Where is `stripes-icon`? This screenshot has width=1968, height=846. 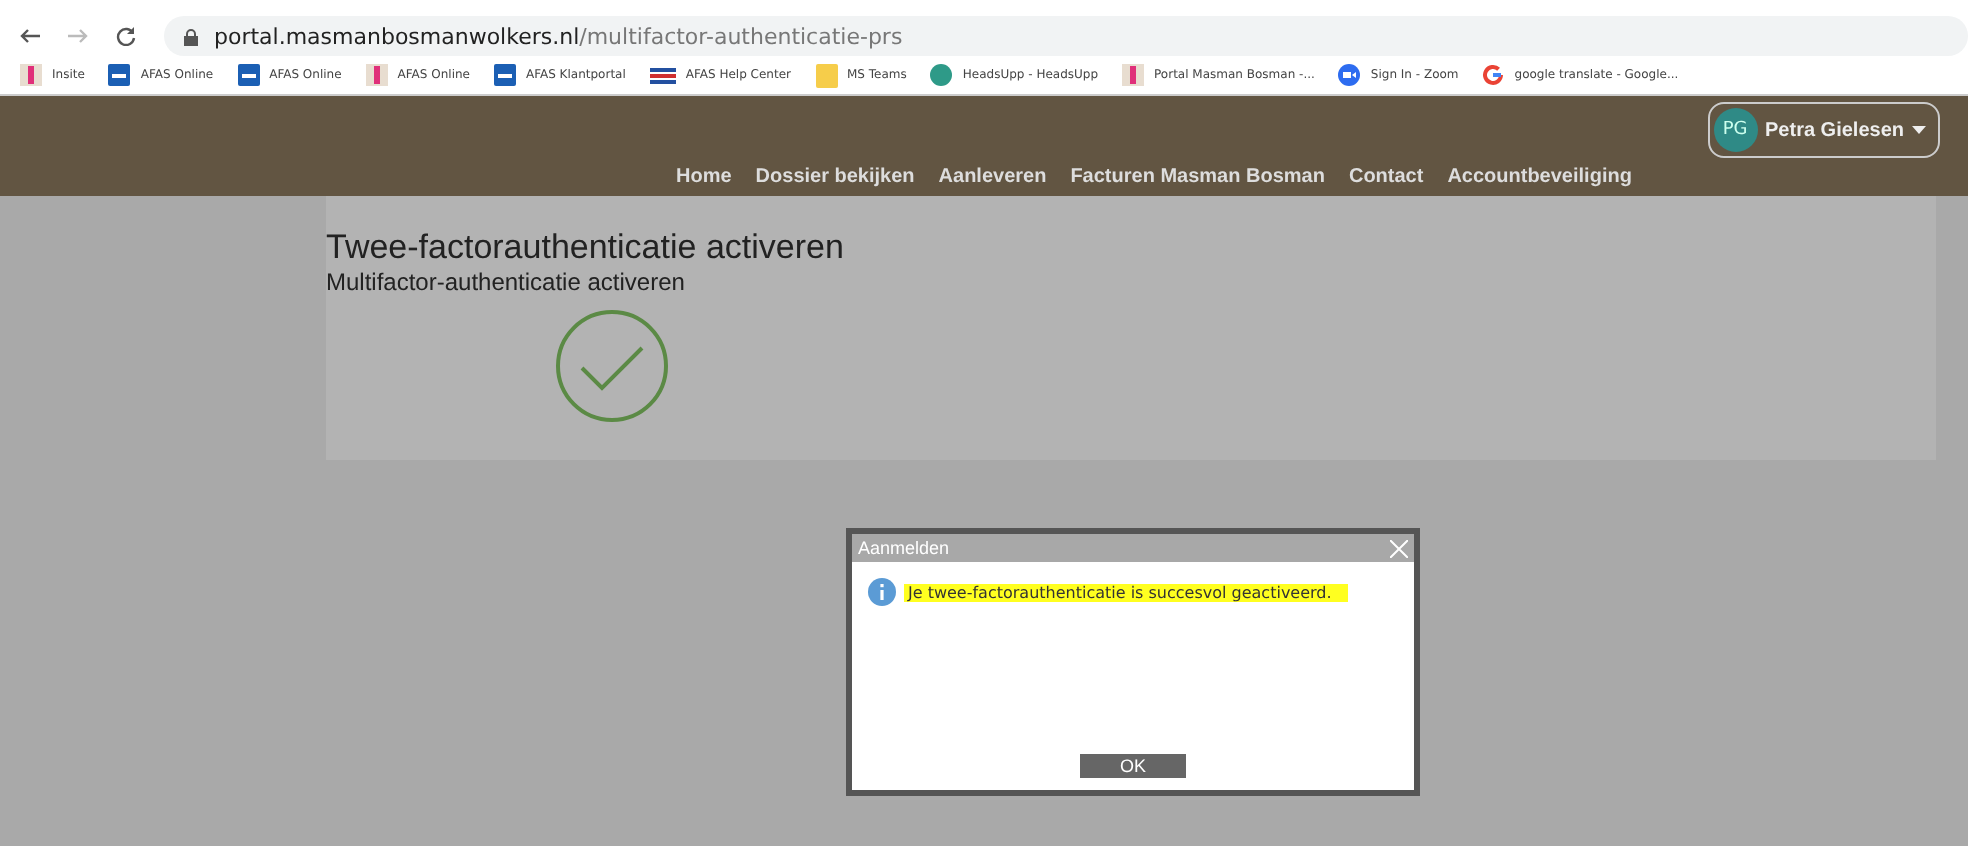 stripes-icon is located at coordinates (662, 75).